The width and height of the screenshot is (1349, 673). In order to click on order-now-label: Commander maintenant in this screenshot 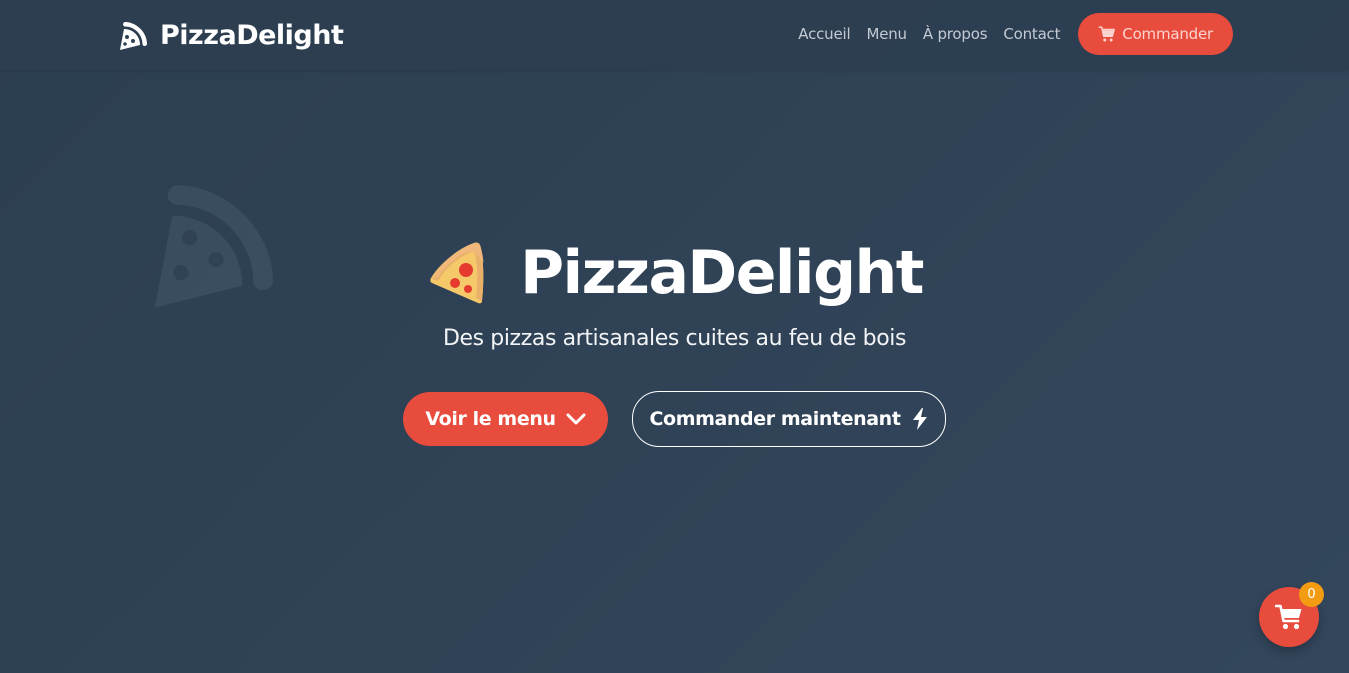, I will do `click(775, 419)`.